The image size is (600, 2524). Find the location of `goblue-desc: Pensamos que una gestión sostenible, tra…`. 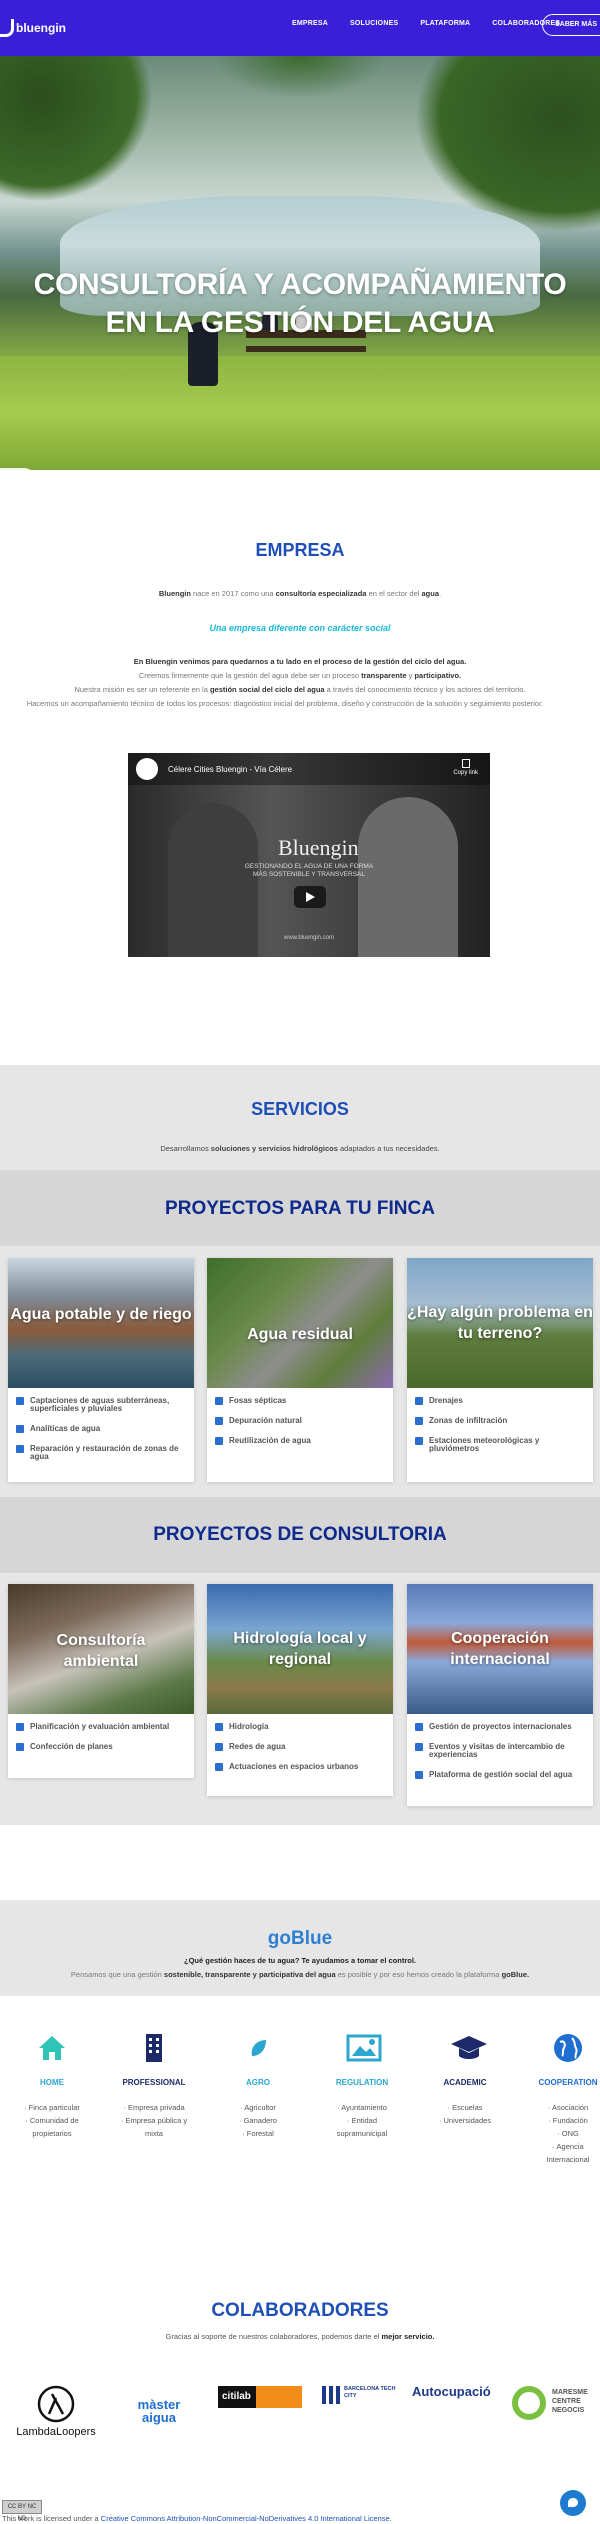

goblue-desc: Pensamos que una gestión sostenible, tra… is located at coordinates (300, 1974).